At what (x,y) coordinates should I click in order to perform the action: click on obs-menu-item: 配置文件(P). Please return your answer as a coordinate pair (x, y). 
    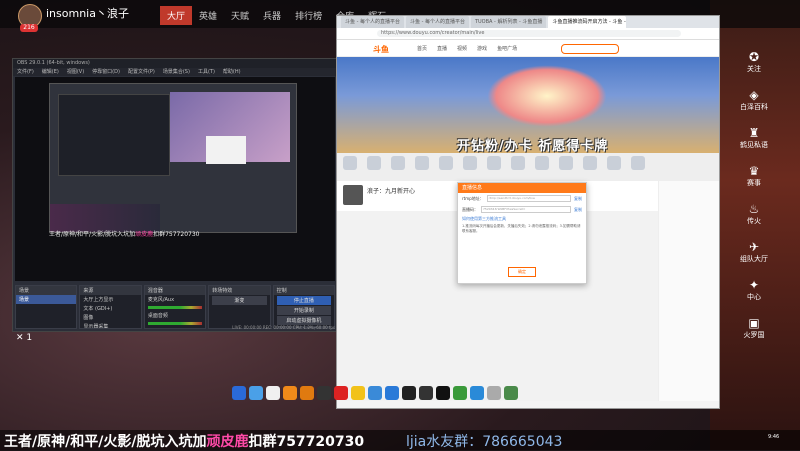
    Looking at the image, I should click on (141, 72).